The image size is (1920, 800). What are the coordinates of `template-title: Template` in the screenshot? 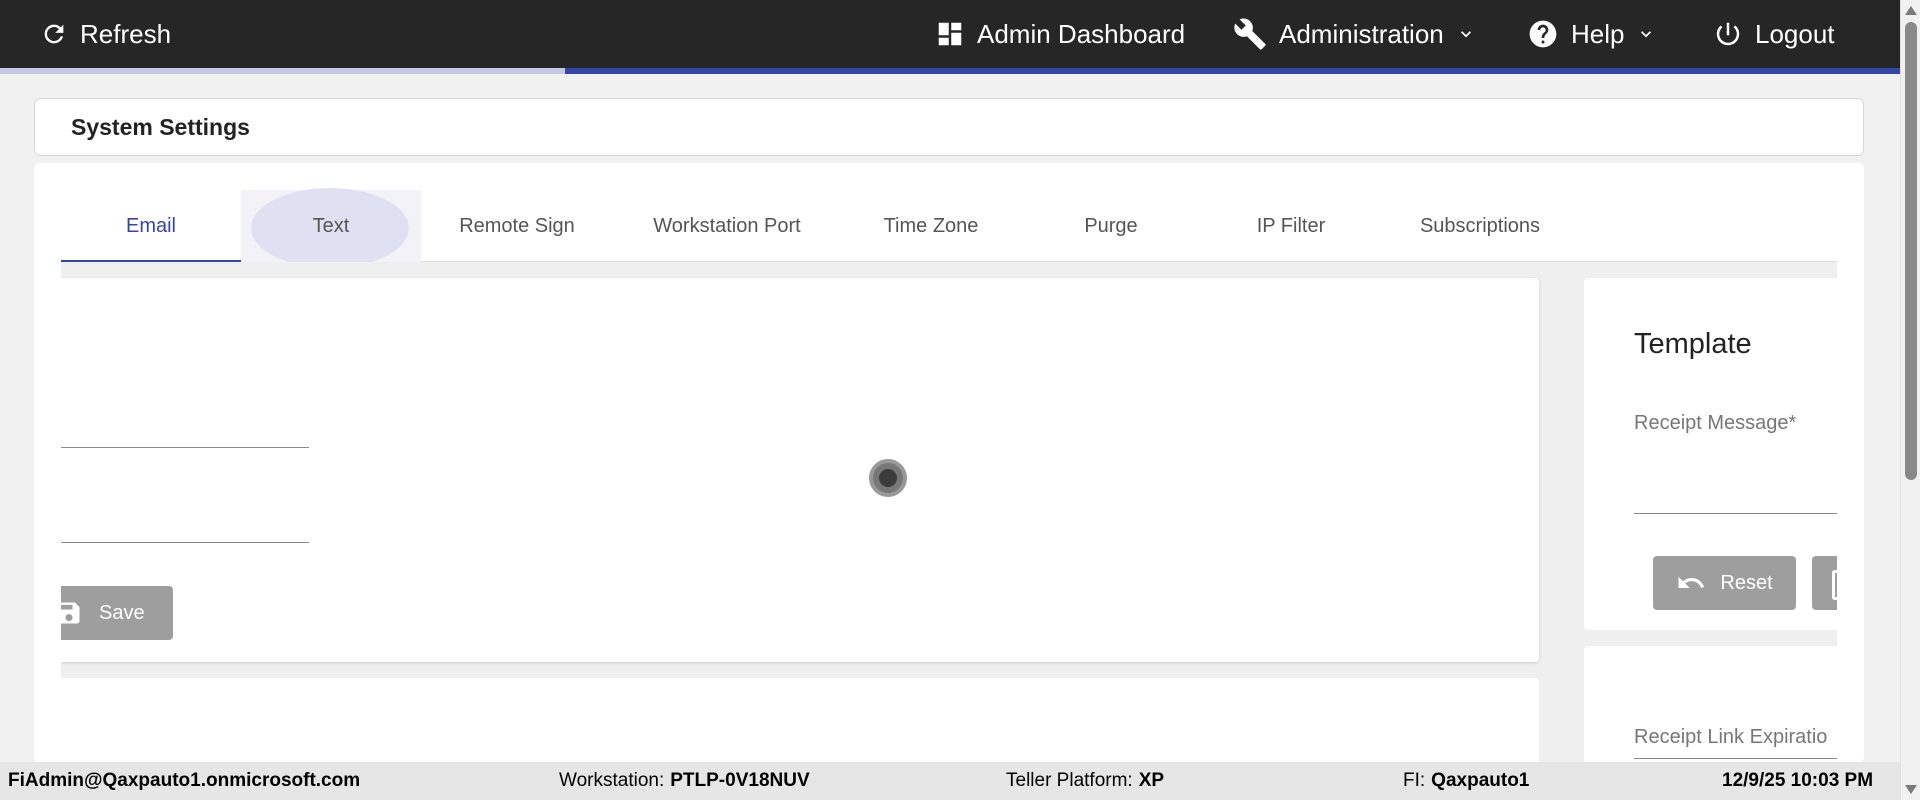 It's located at (1693, 344).